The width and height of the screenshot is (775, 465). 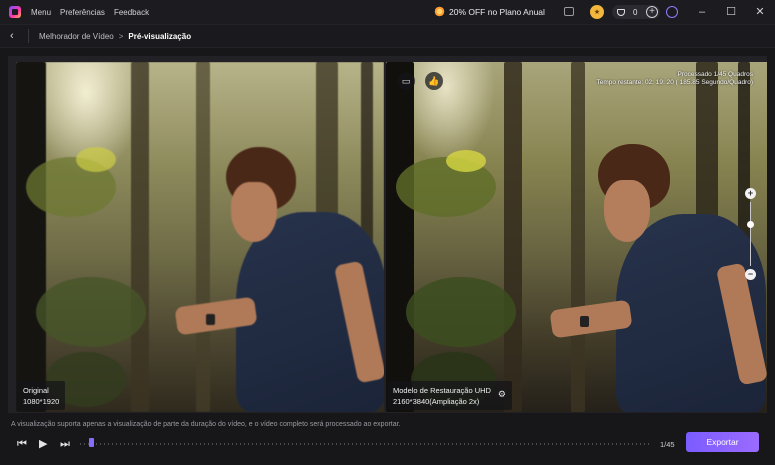 What do you see at coordinates (442, 390) in the screenshot?
I see `enhanced-model-title: Modelo de Restauração UHD` at bounding box center [442, 390].